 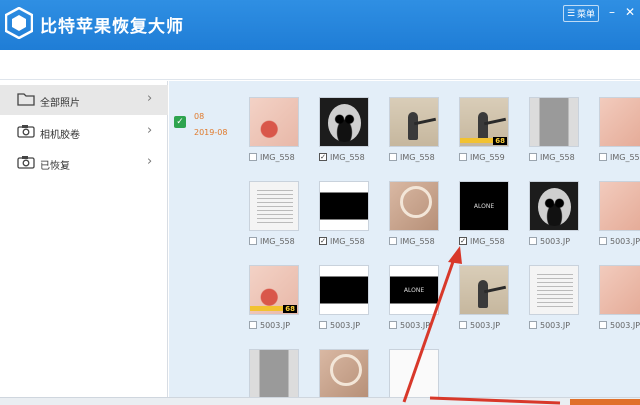 What do you see at coordinates (19, 23) in the screenshot?
I see `app-logo-icon` at bounding box center [19, 23].